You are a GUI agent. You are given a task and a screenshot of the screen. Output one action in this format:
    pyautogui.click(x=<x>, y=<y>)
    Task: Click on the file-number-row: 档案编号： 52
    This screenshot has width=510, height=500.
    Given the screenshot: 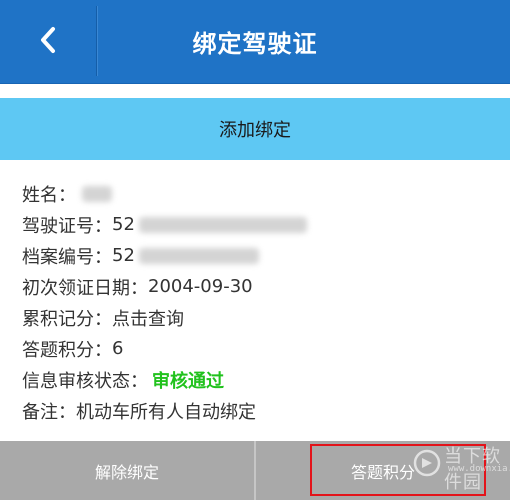 What is the action you would take?
    pyautogui.click(x=266, y=255)
    